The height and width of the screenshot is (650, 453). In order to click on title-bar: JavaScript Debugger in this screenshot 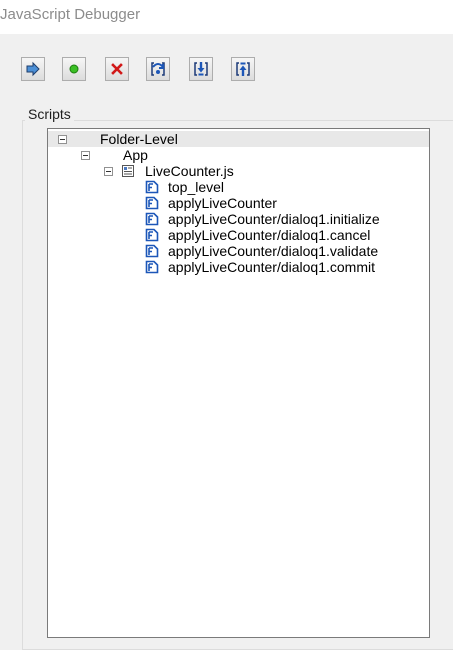, I will do `click(226, 17)`.